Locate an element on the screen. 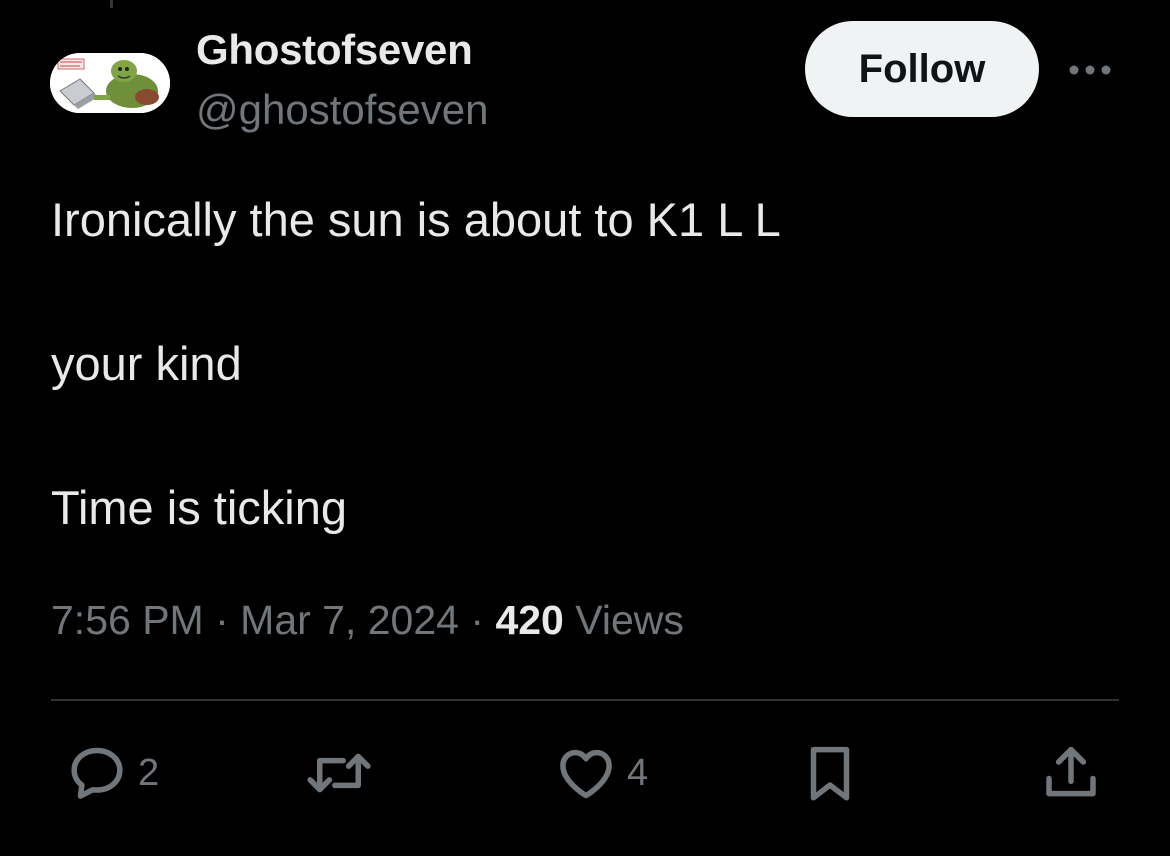 The image size is (1170, 856). retweet-icon is located at coordinates (339, 773).